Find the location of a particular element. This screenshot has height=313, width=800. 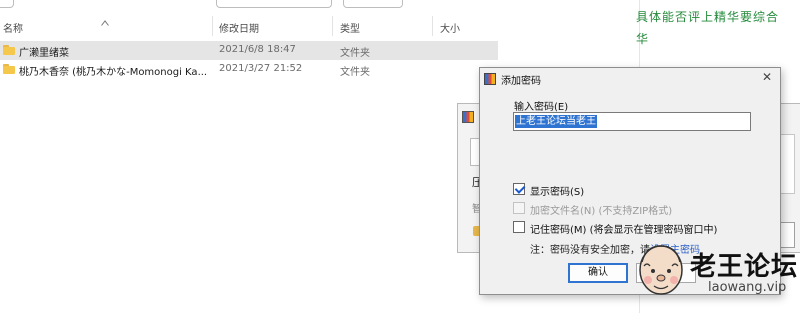

file-date: 2021/6/8 18:47 is located at coordinates (257, 49).